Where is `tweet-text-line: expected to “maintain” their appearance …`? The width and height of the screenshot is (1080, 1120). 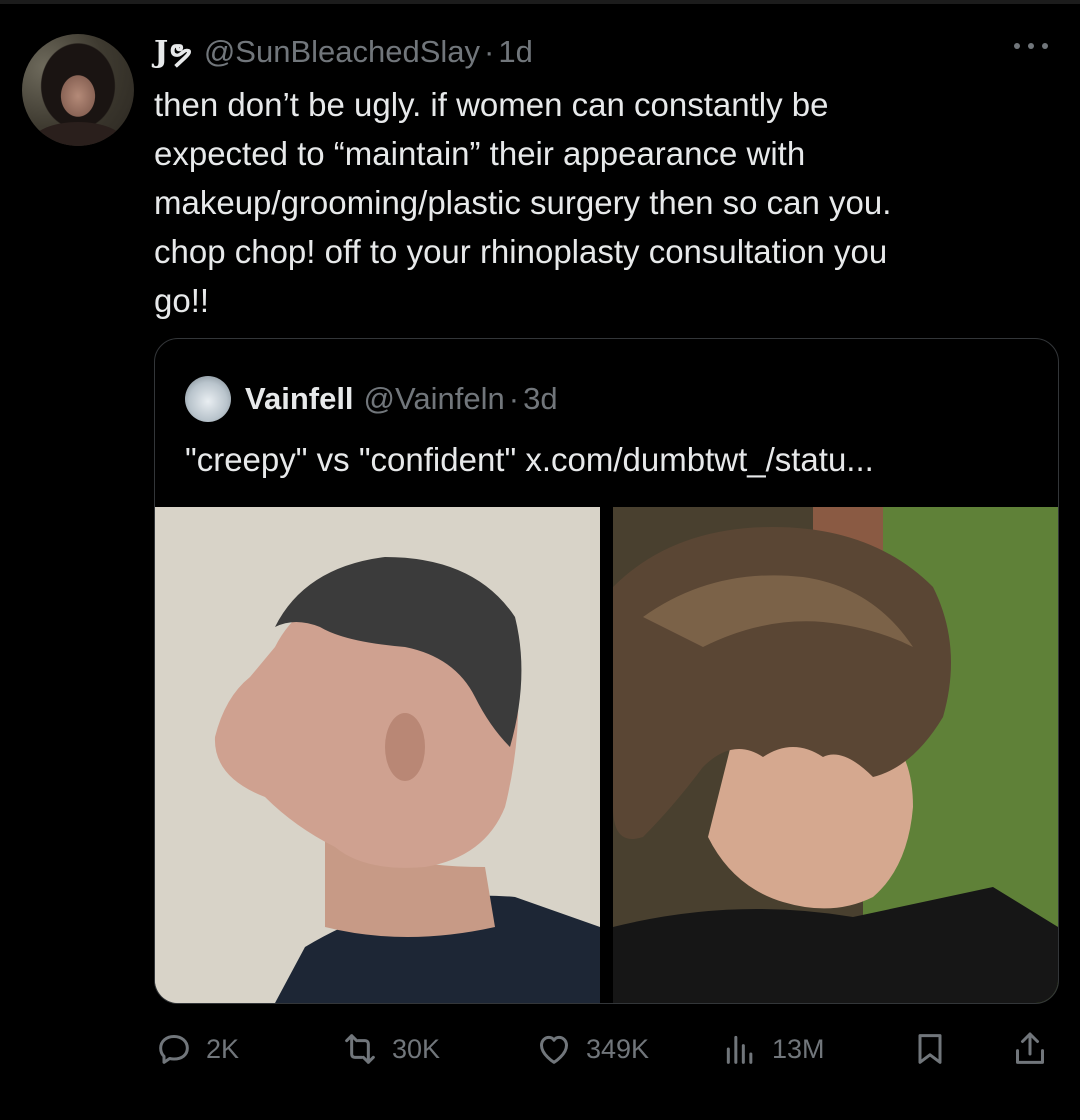
tweet-text-line: expected to “maintain” their appearance … is located at coordinates (480, 153).